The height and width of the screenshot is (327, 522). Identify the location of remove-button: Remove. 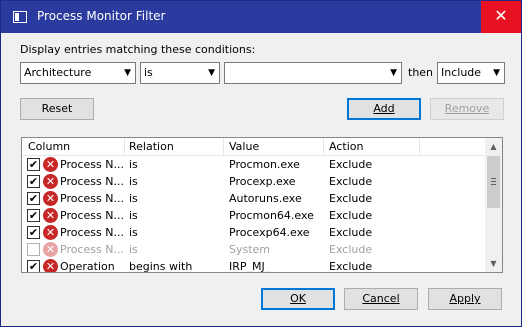
(467, 109).